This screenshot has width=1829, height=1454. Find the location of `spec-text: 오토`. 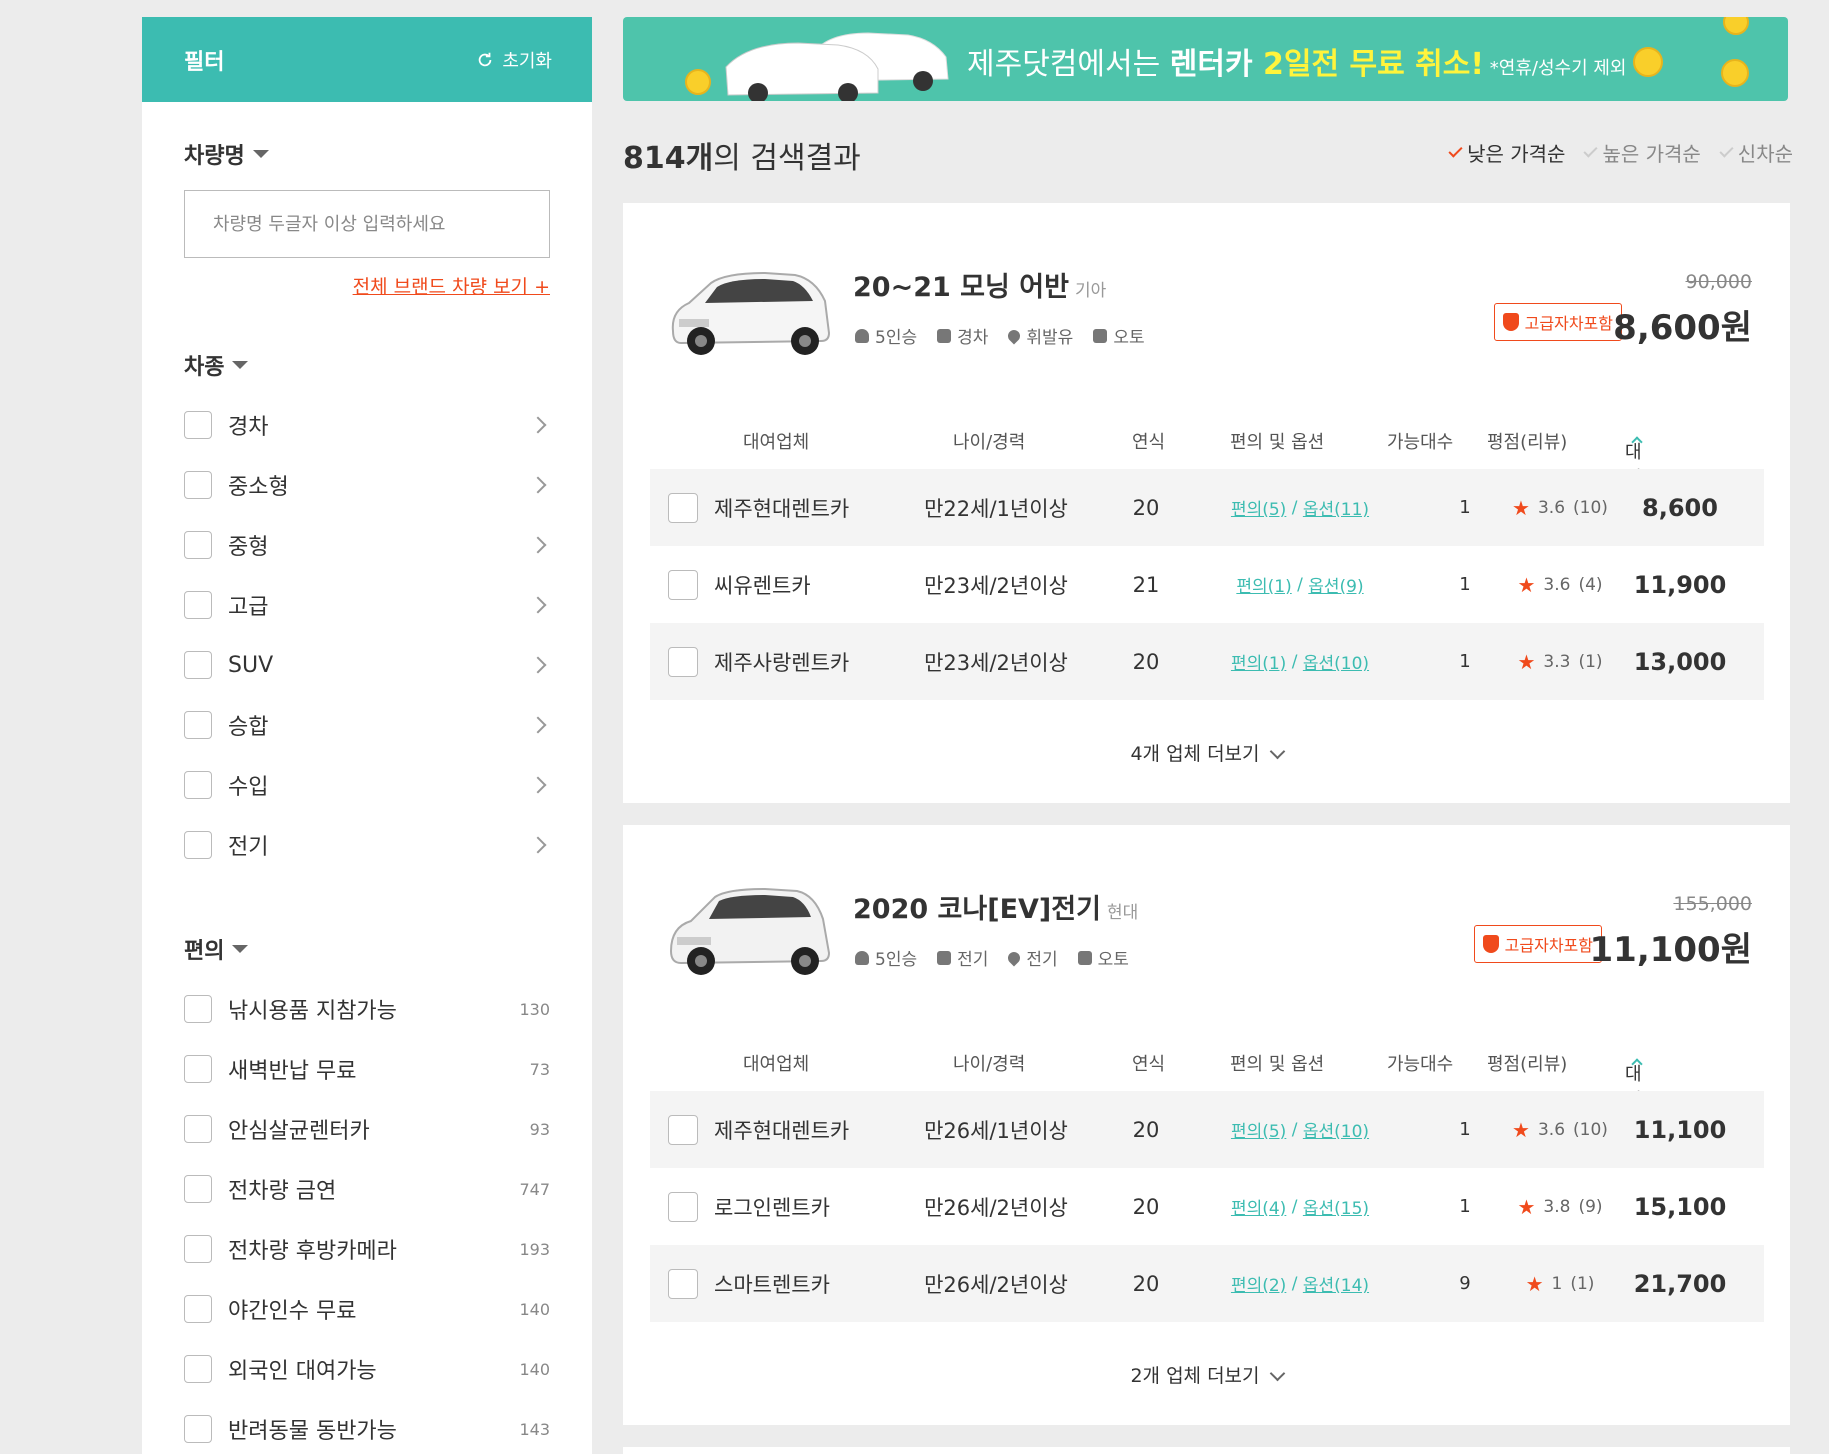

spec-text: 오토 is located at coordinates (1113, 960).